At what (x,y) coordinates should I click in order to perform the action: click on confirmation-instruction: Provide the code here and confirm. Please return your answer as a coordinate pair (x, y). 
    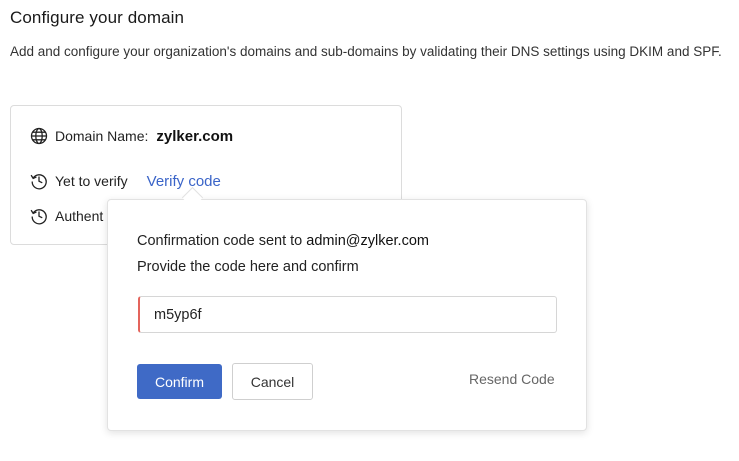
    Looking at the image, I should click on (248, 267).